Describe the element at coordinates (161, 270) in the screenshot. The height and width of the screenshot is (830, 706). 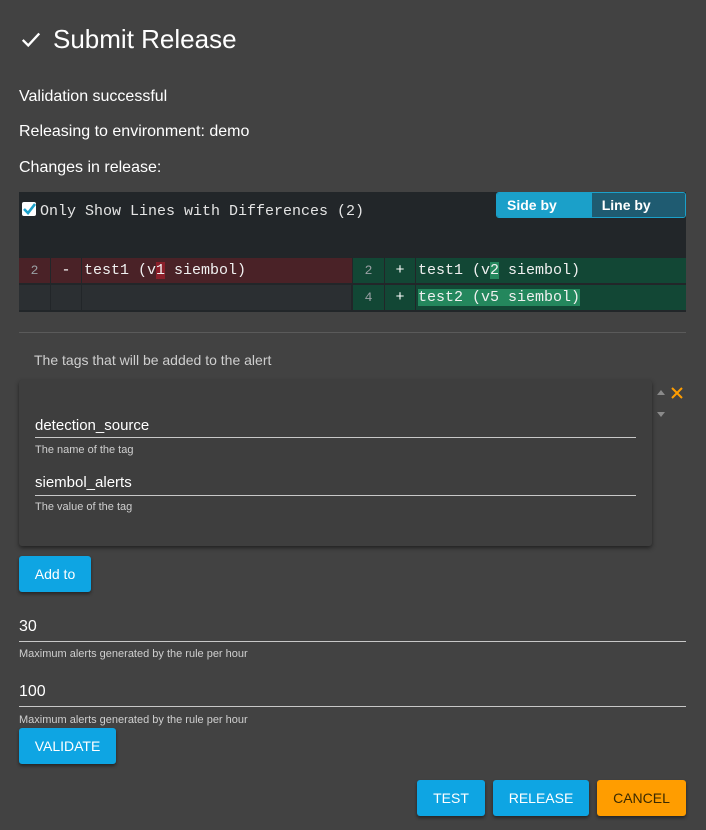
I see `code-changed-text: 1` at that location.